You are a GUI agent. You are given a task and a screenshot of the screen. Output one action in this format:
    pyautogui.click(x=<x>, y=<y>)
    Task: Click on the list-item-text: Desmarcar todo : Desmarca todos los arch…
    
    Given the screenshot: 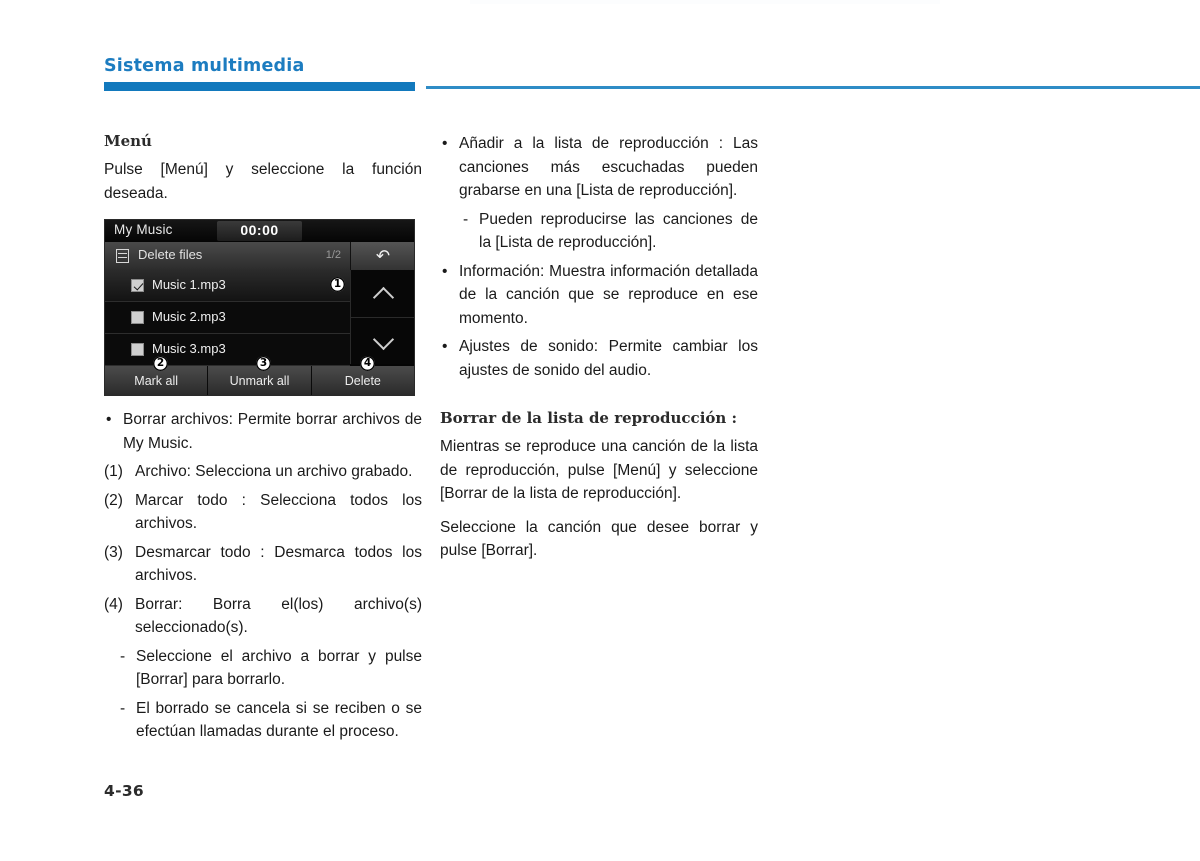 What is the action you would take?
    pyautogui.click(x=278, y=564)
    